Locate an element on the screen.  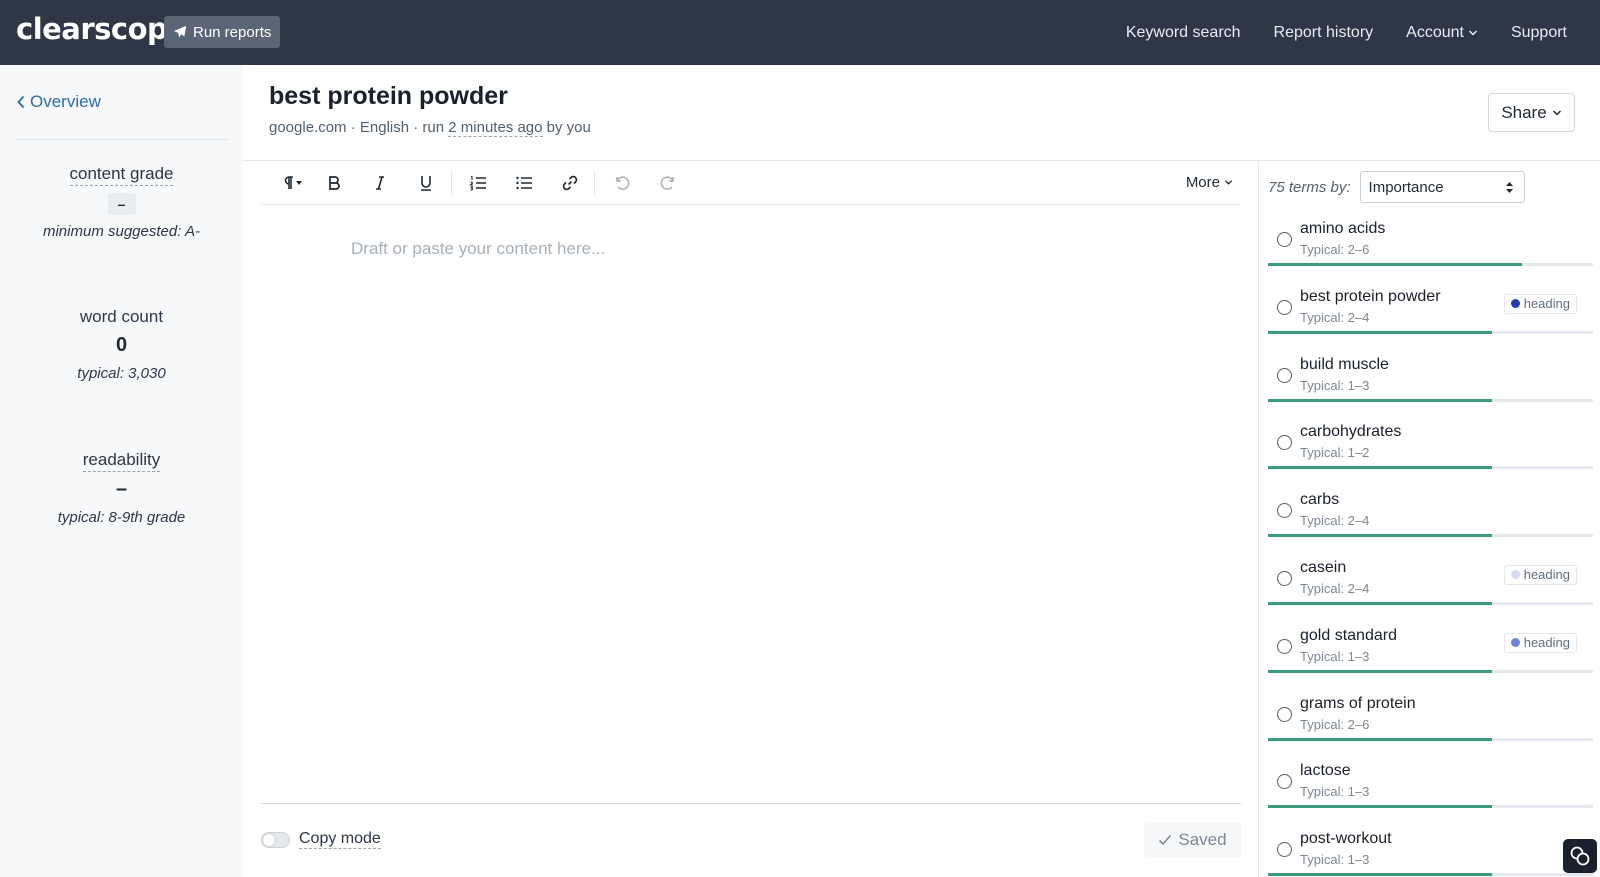
run-reports-label: Run reports is located at coordinates (232, 32).